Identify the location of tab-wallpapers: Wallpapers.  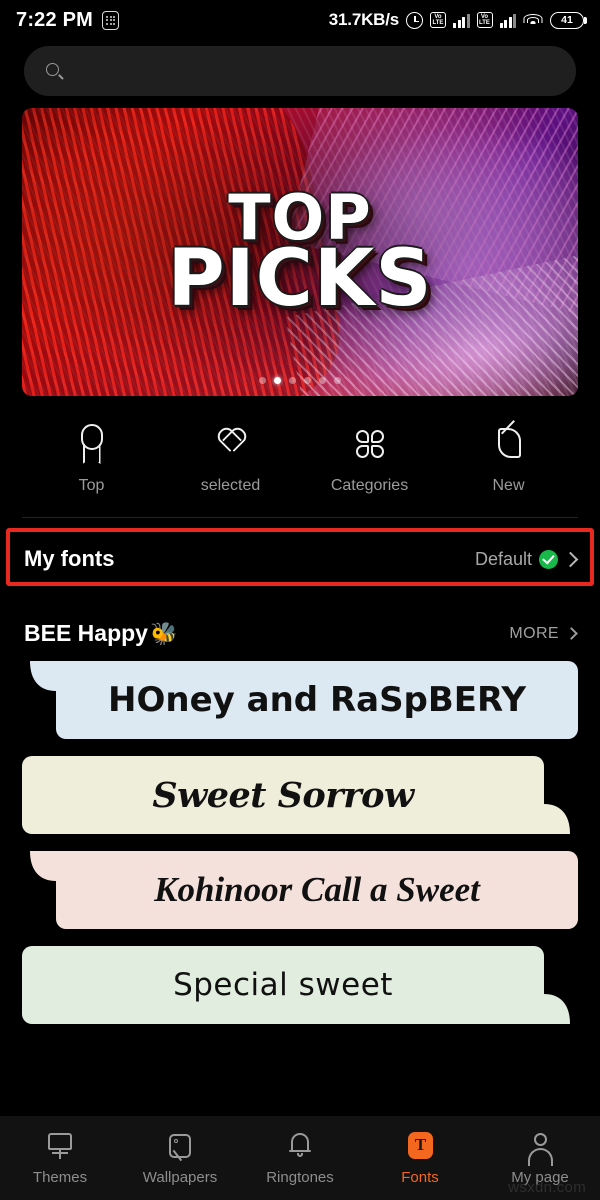
(180, 1158).